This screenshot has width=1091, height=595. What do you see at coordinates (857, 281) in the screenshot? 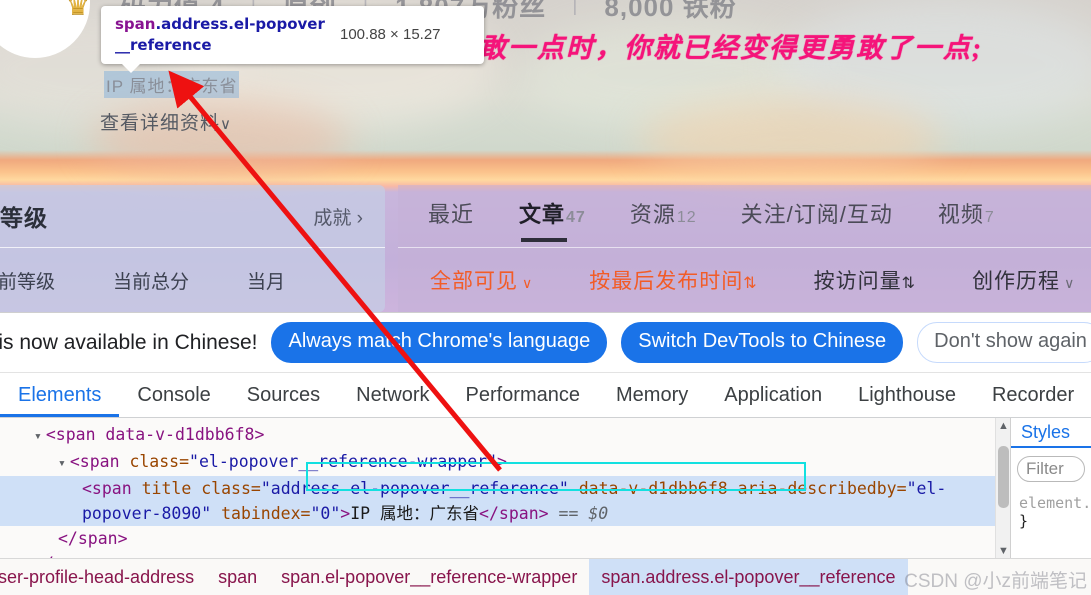
I see `filter-label: 按访问量` at bounding box center [857, 281].